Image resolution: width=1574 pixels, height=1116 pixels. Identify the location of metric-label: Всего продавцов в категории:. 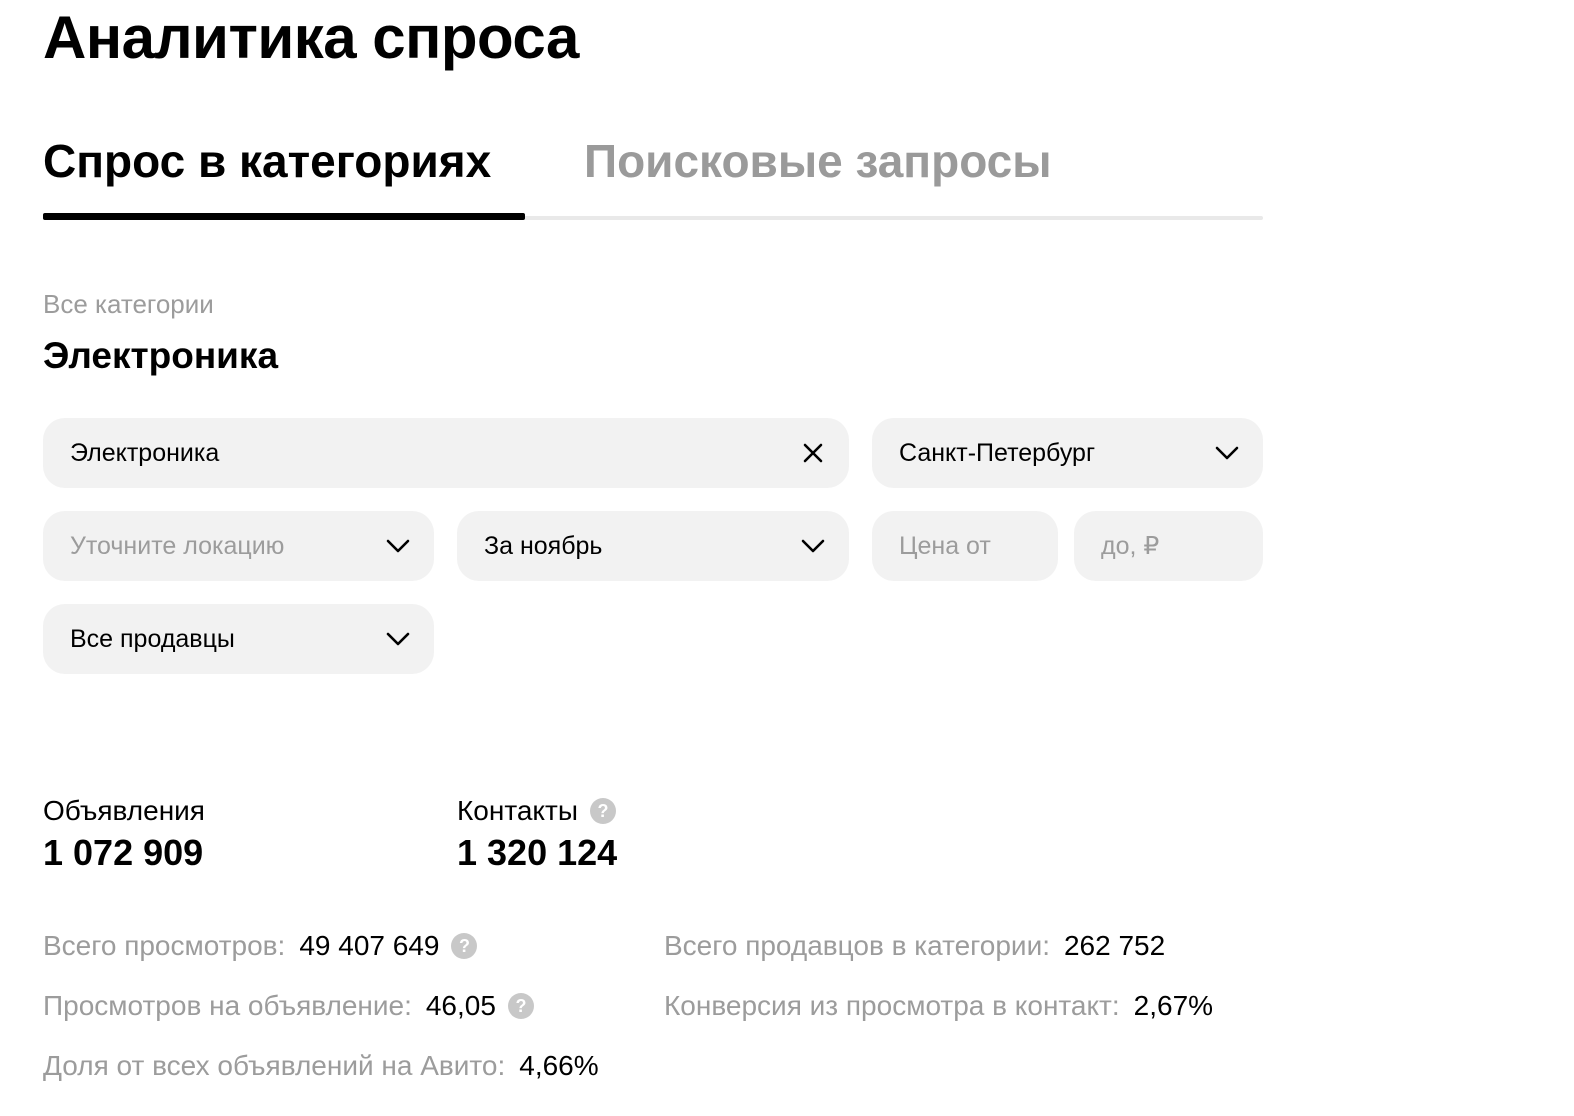
(857, 945).